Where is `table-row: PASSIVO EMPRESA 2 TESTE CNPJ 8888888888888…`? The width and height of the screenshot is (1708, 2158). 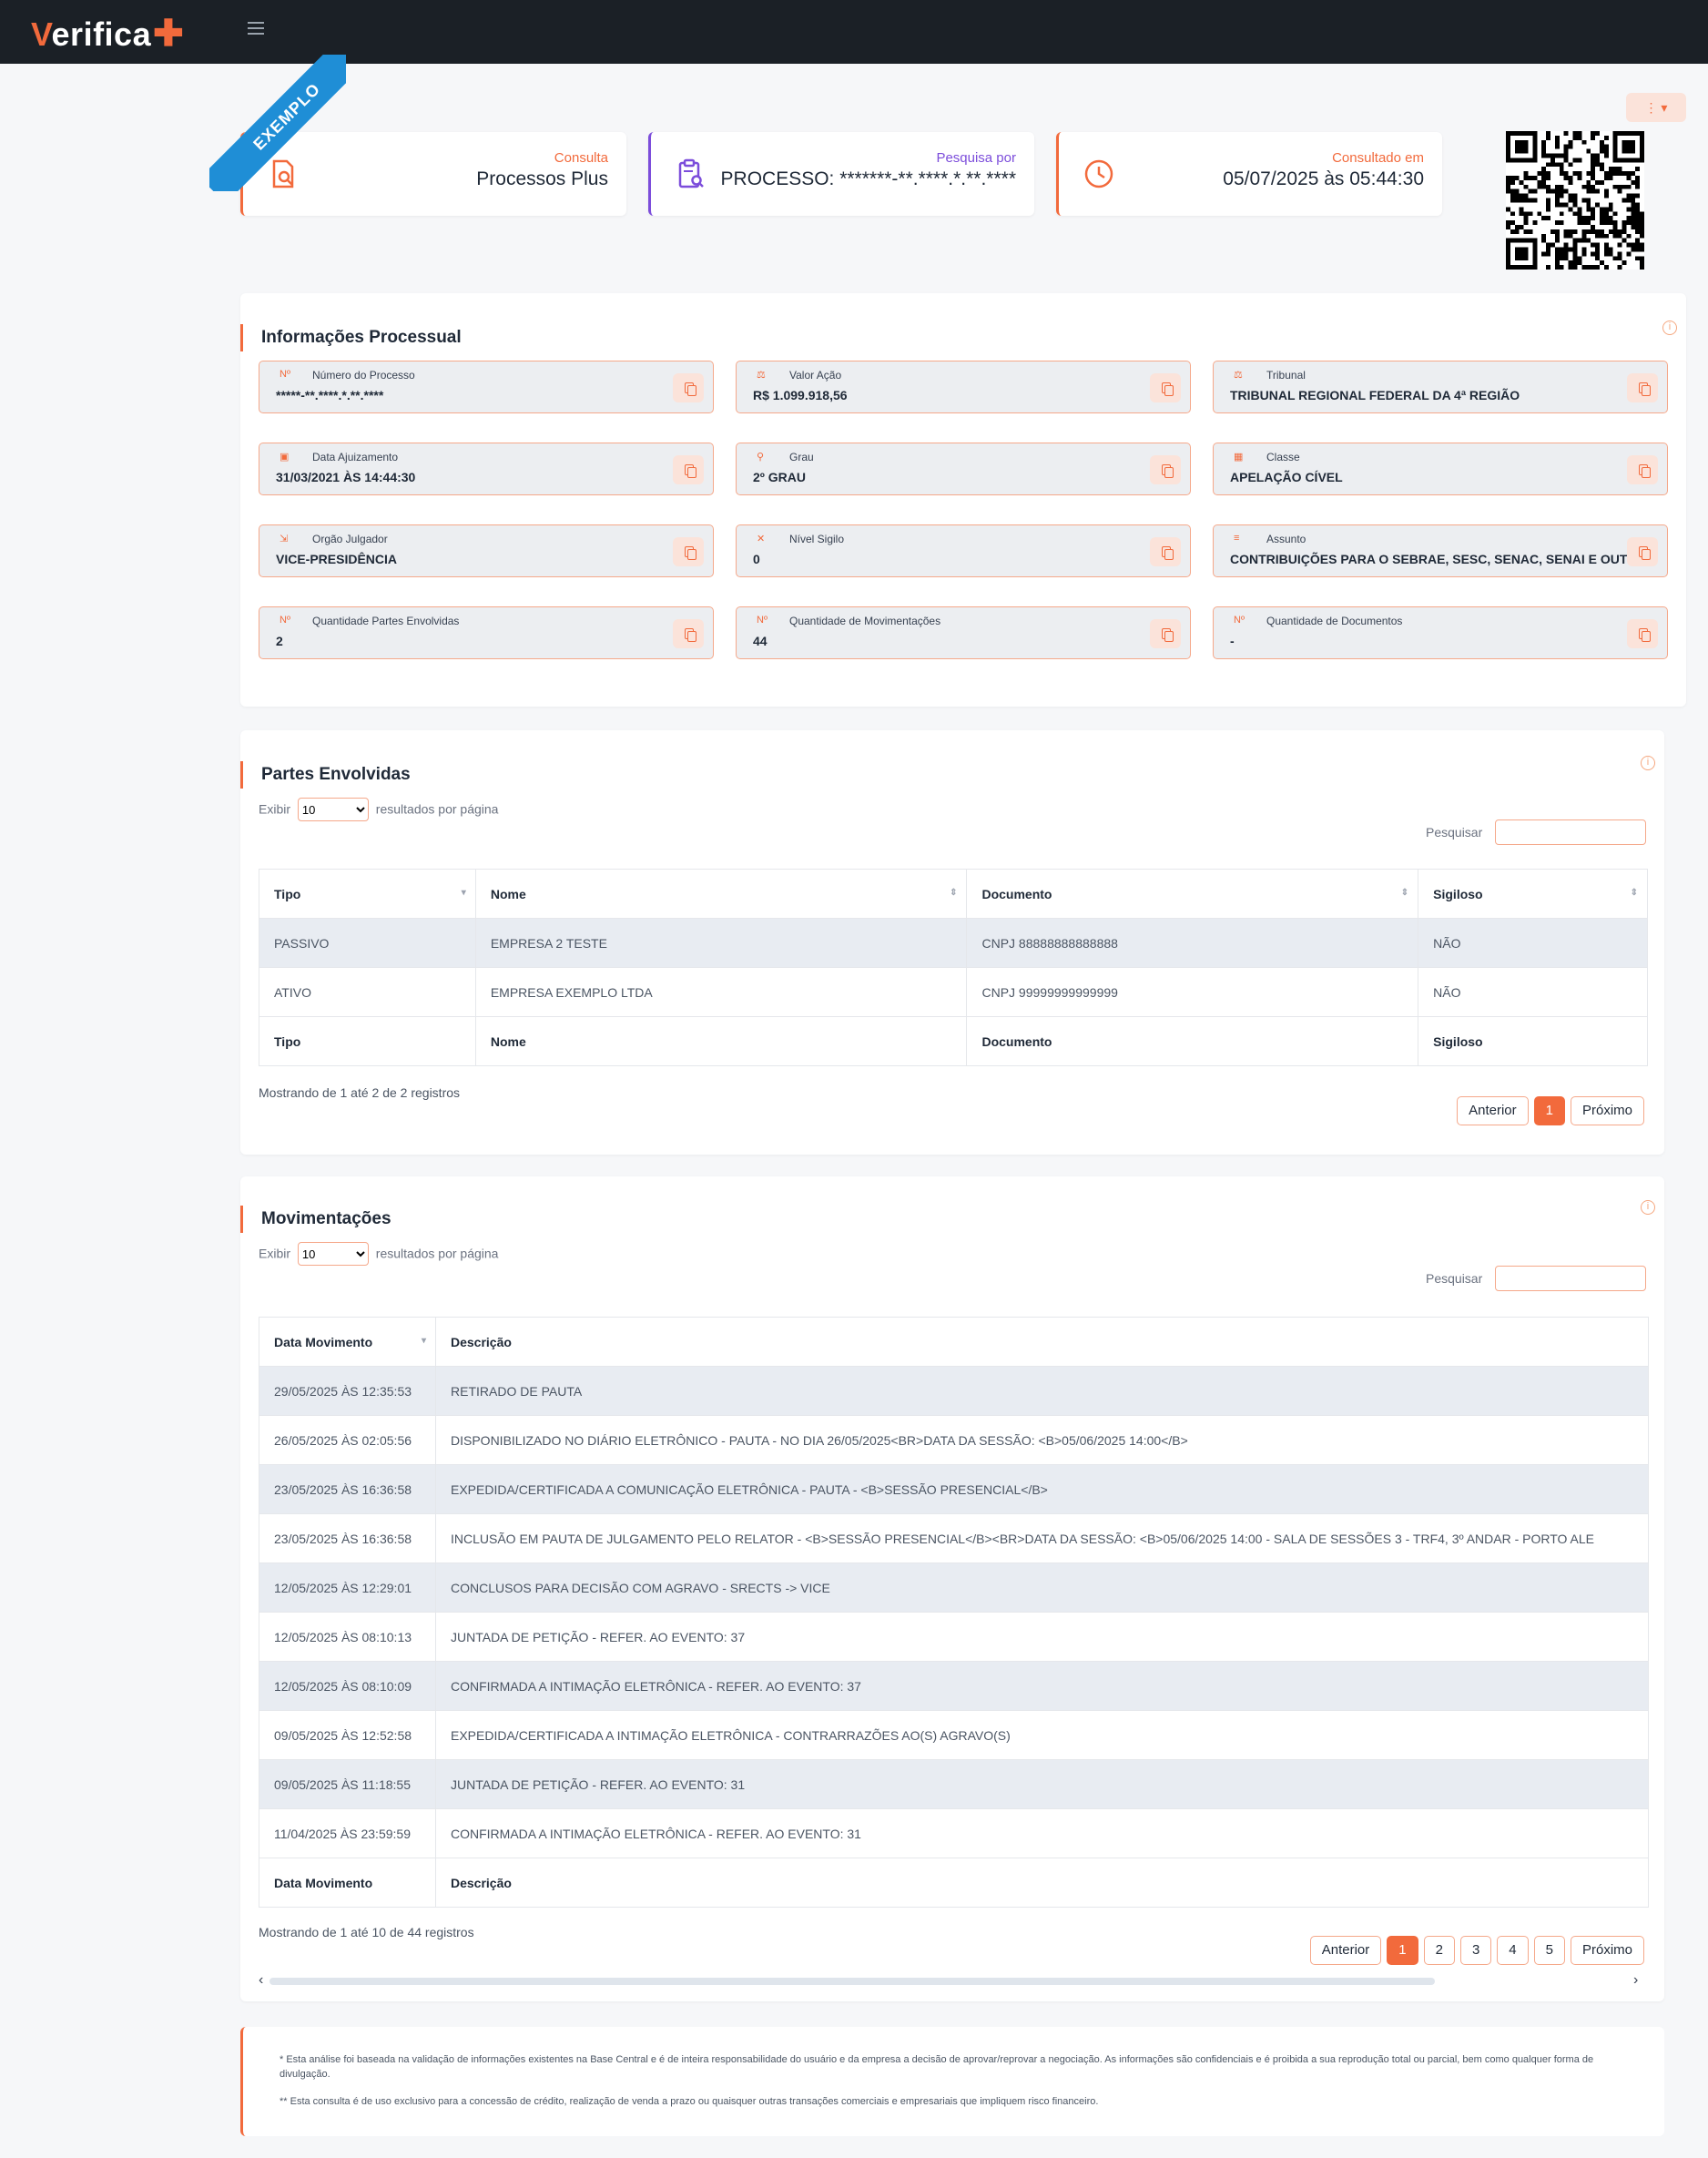
table-row: PASSIVO EMPRESA 2 TESTE CNPJ 8888888888888… is located at coordinates (953, 943).